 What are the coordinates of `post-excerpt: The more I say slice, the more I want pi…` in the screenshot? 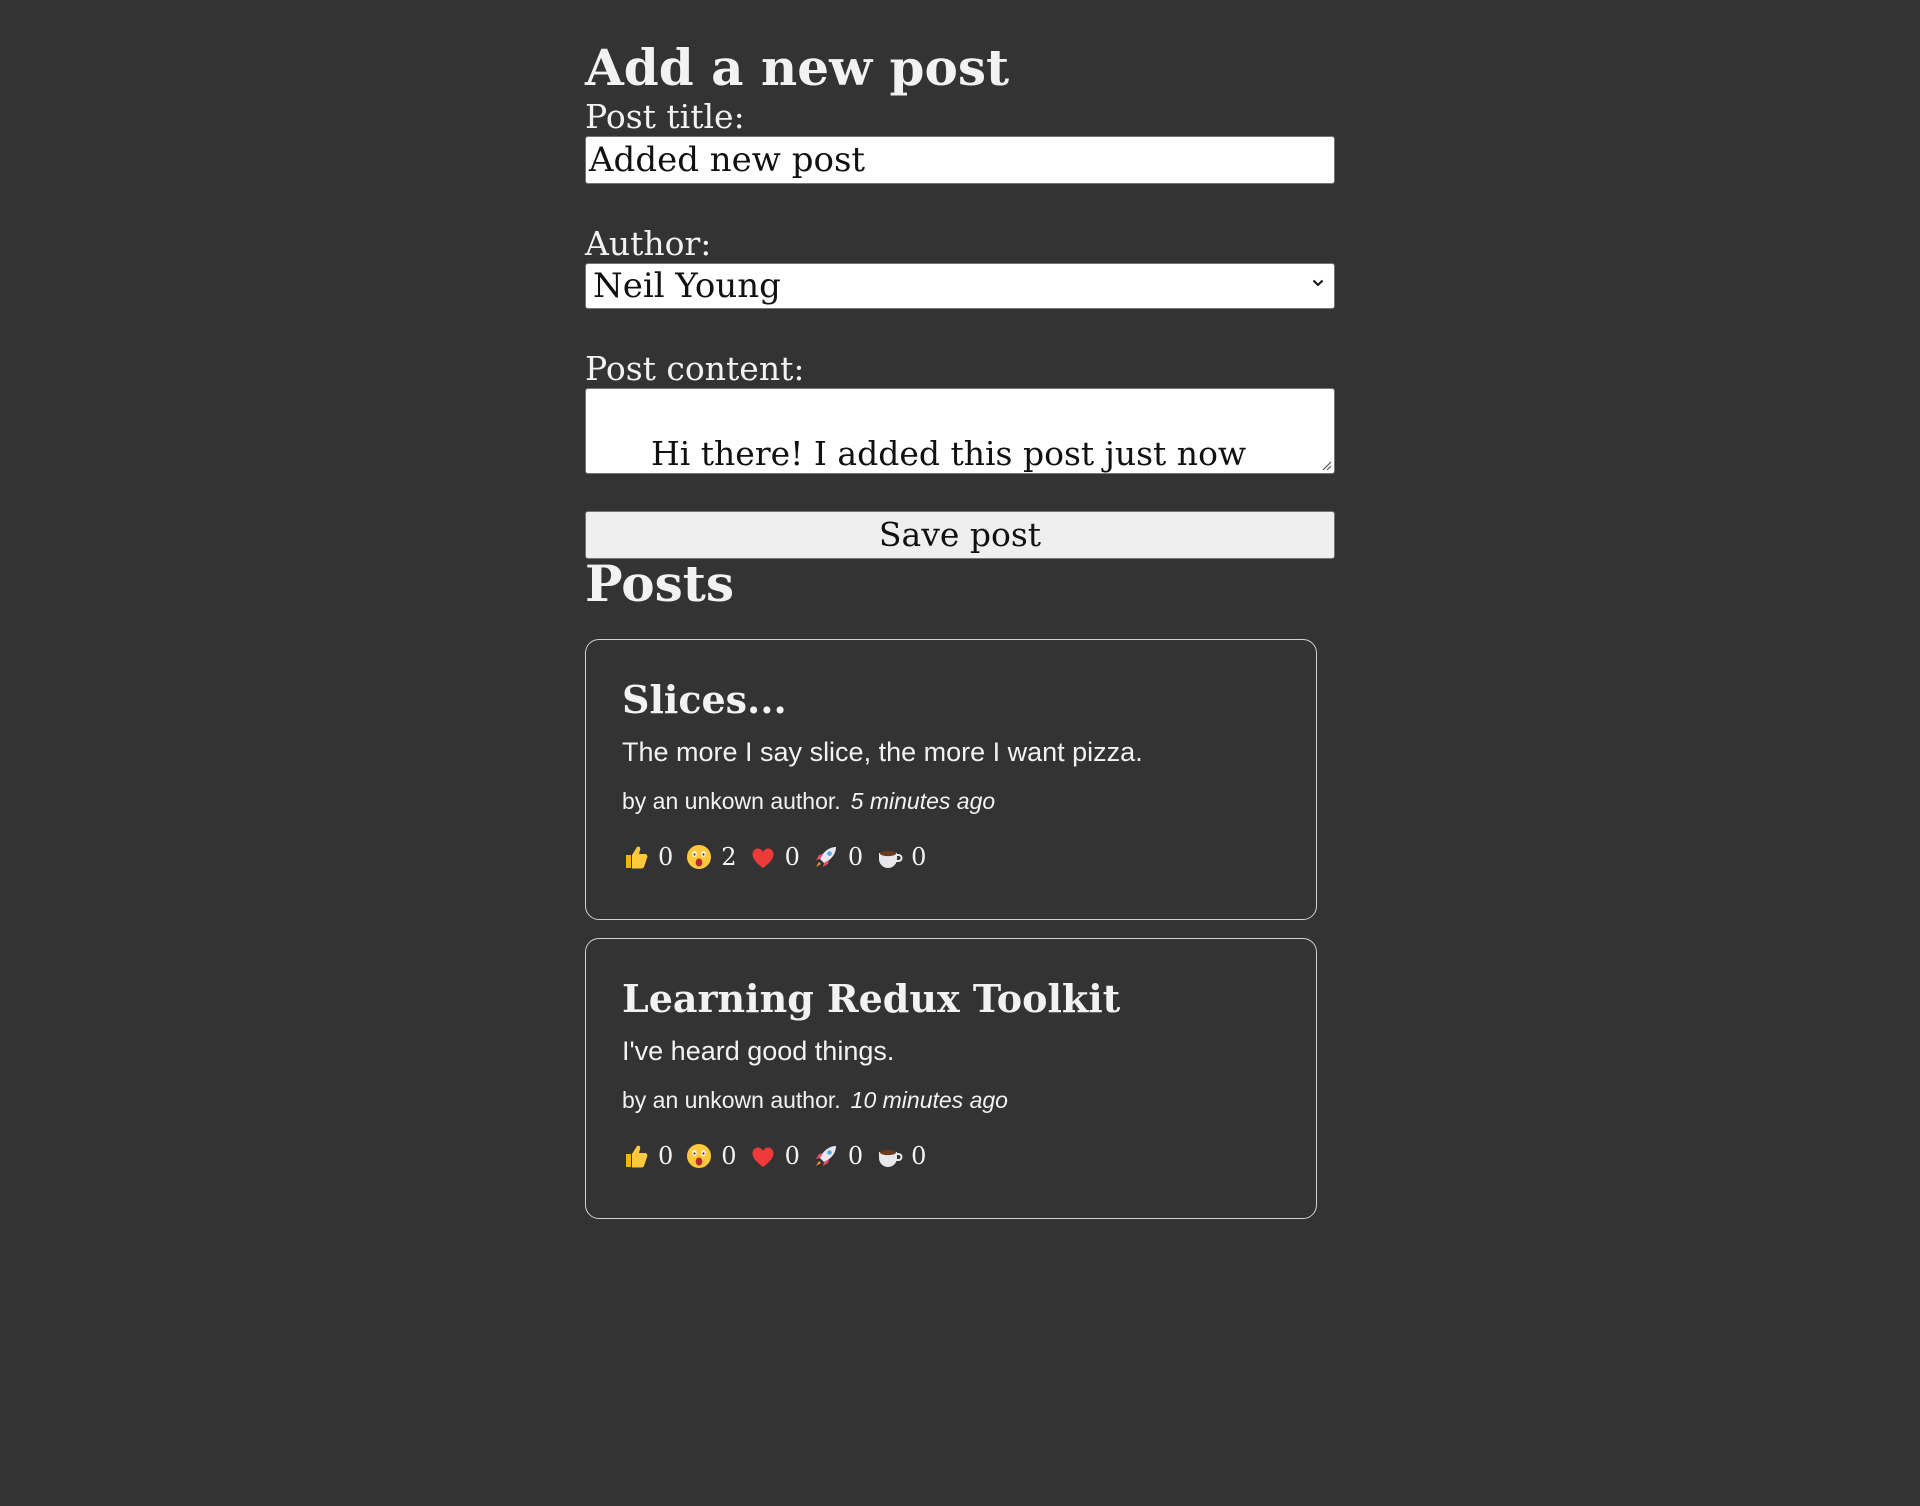 It's located at (882, 752).